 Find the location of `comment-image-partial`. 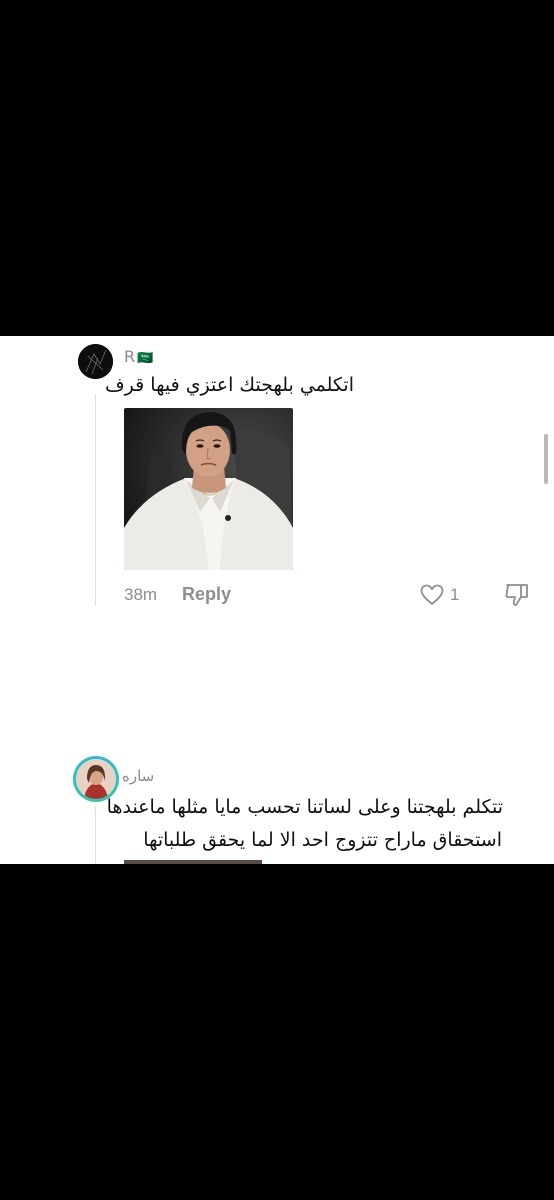

comment-image-partial is located at coordinates (193, 862).